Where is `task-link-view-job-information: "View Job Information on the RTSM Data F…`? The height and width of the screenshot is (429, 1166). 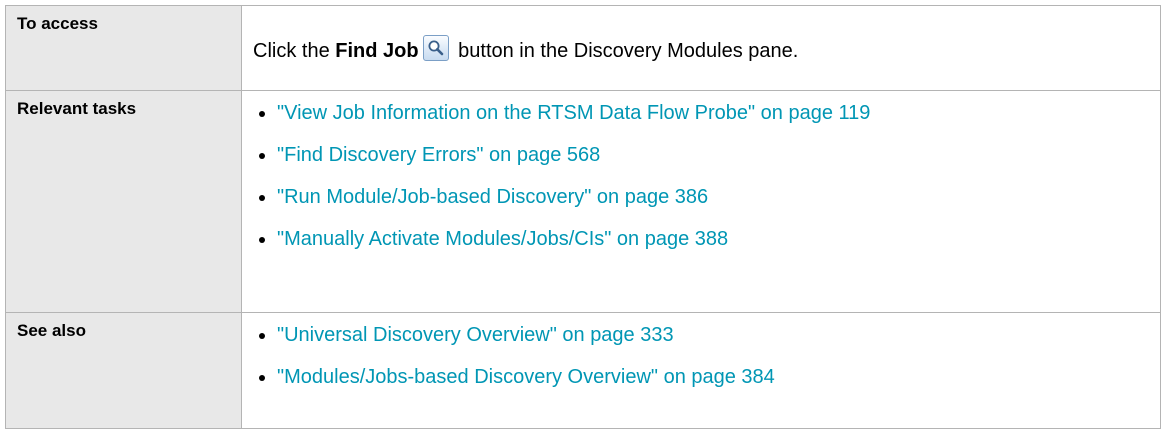 task-link-view-job-information: "View Job Information on the RTSM Data F… is located at coordinates (708, 122).